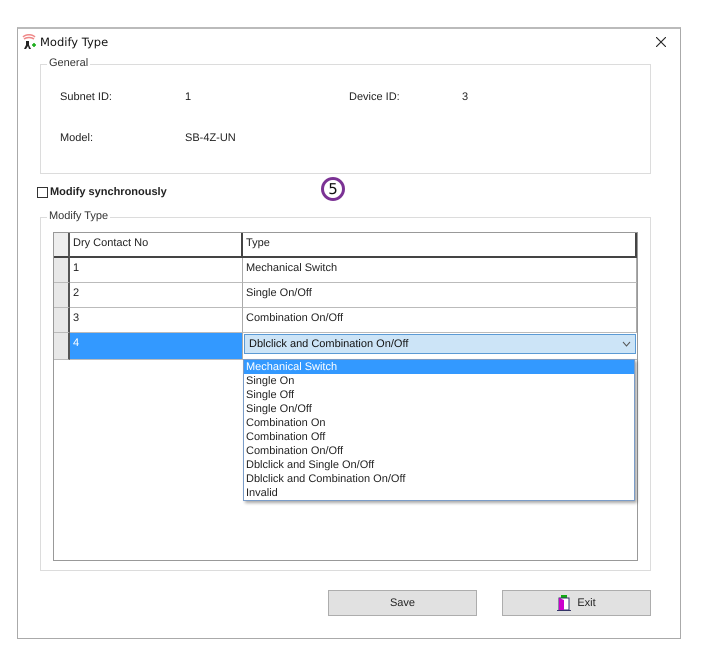 Image resolution: width=709 pixels, height=662 pixels. I want to click on field-value: 1, so click(188, 98).